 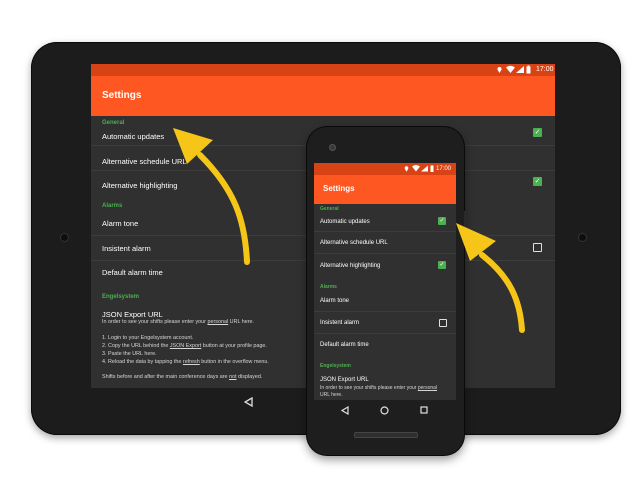 I want to click on phone-nav-bar, so click(x=385, y=411).